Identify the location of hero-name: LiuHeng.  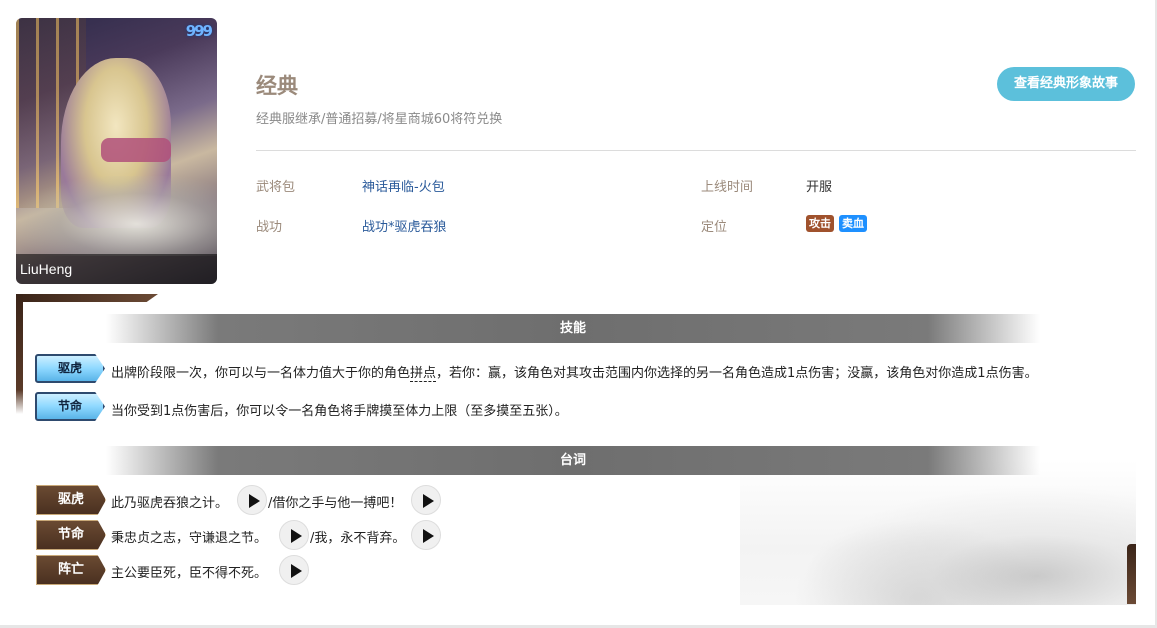
(46, 269).